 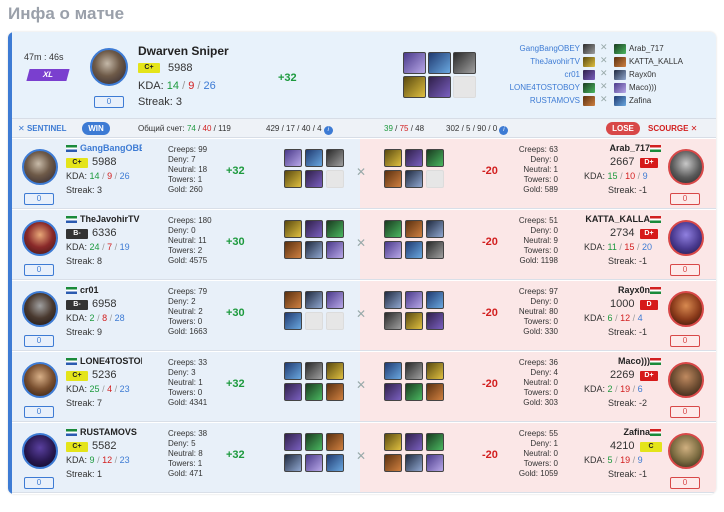 I want to click on player-name: KATTA_KALLA, so click(x=610, y=219).